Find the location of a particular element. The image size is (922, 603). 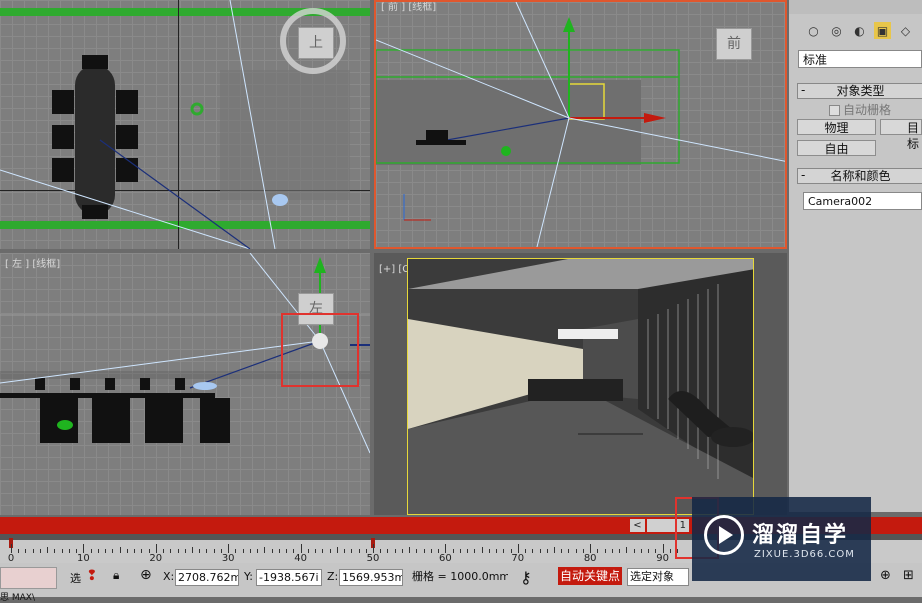

play-logo-icon is located at coordinates (724, 535).